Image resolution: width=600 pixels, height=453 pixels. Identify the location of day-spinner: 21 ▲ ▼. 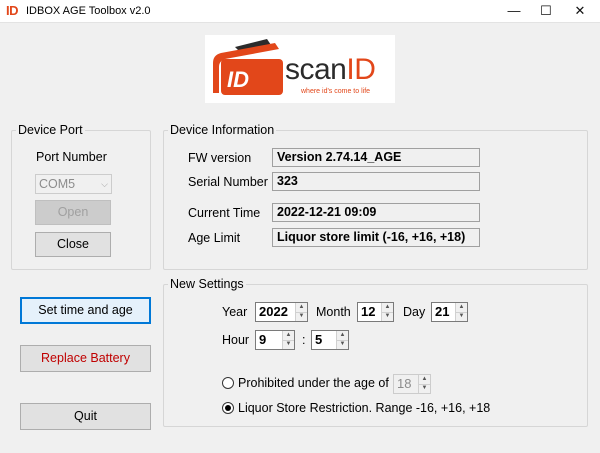
(449, 312).